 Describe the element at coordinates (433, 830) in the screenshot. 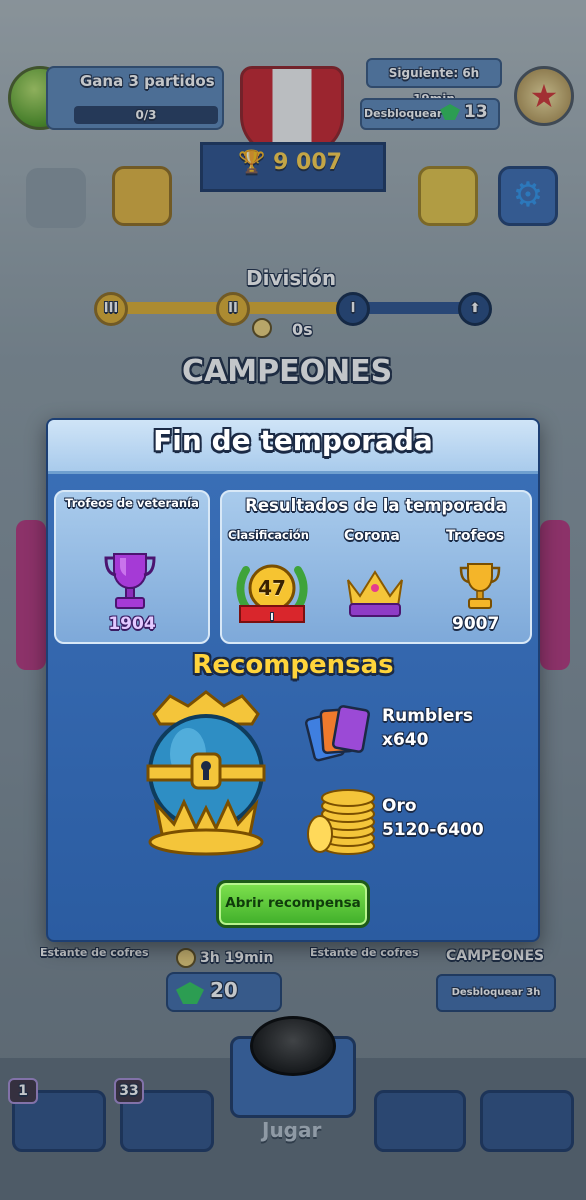

I see `reward-gold-amount: 5120-6400` at that location.